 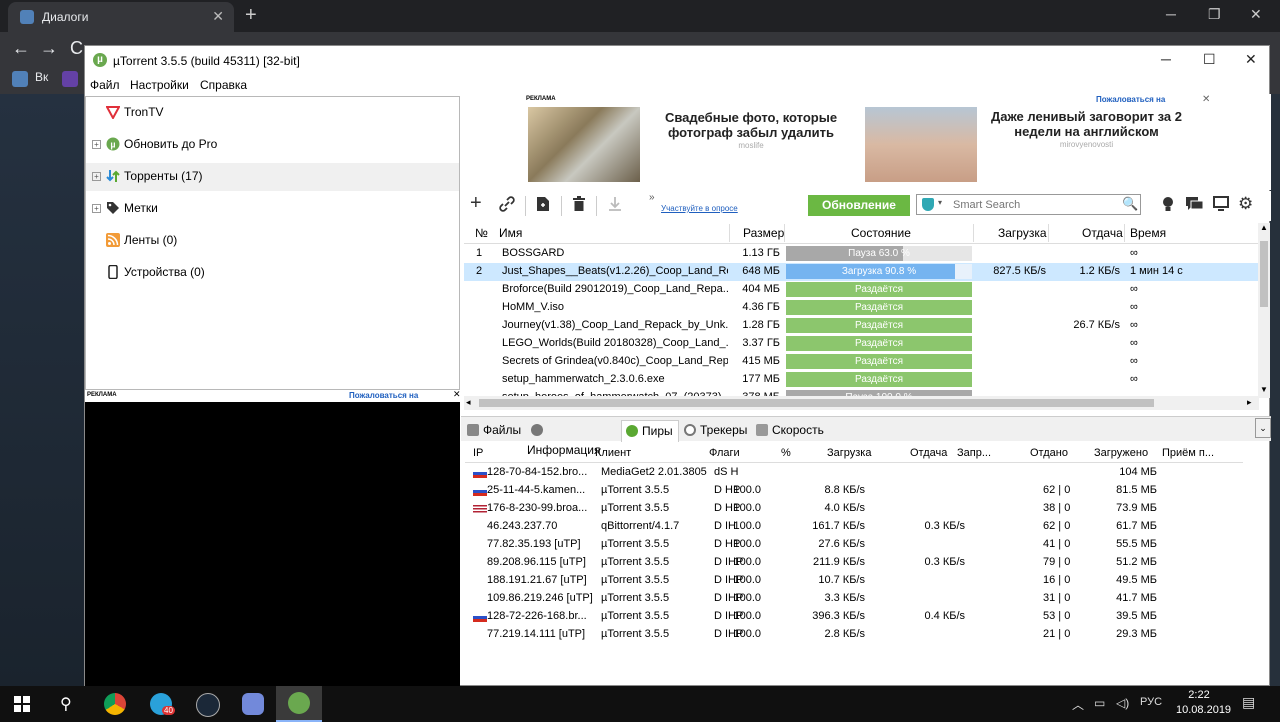 I want to click on tab-peers: Пиры, so click(x=650, y=431).